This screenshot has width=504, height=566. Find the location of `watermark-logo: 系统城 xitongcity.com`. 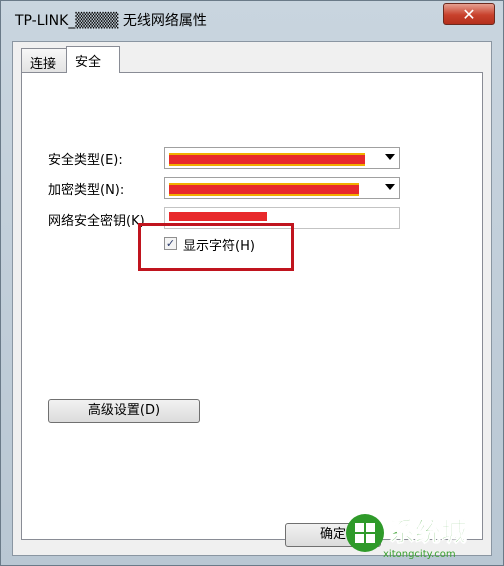

watermark-logo: 系统城 xitongcity.com is located at coordinates (406, 537).